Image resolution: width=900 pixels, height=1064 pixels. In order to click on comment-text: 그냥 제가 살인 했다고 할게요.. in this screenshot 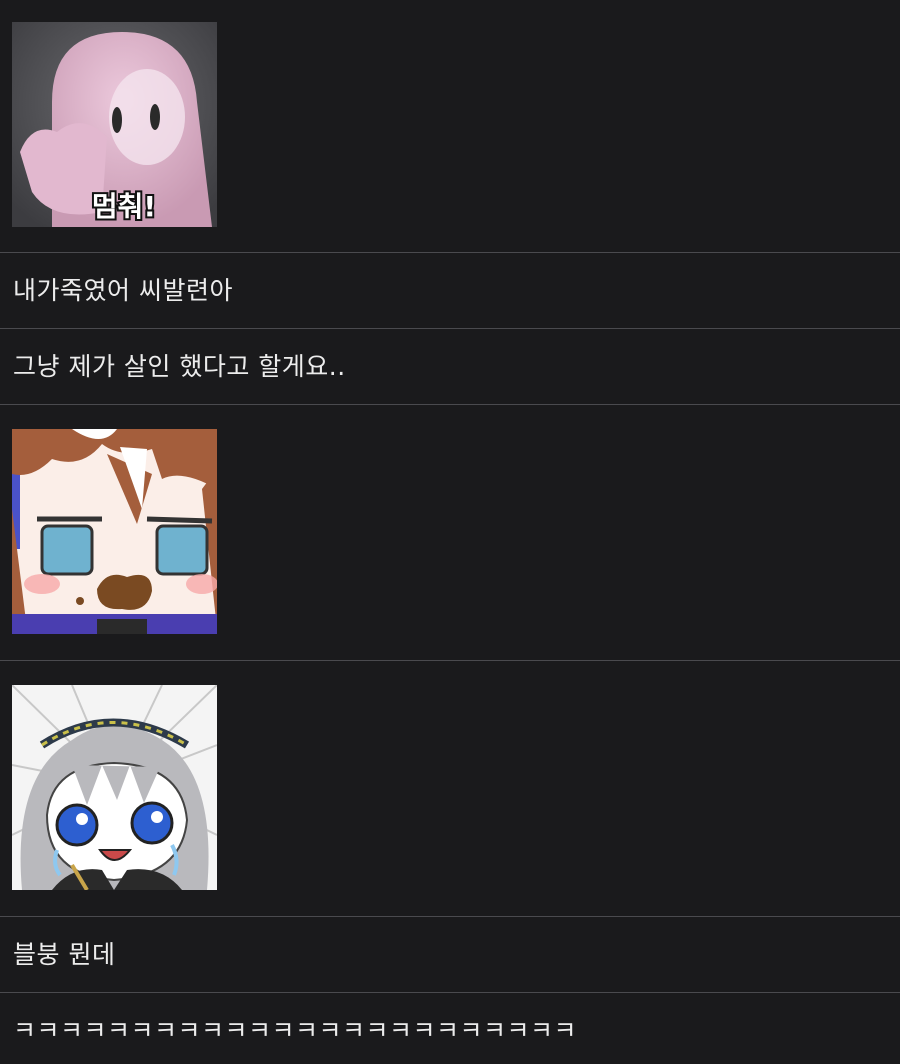, I will do `click(179, 366)`.